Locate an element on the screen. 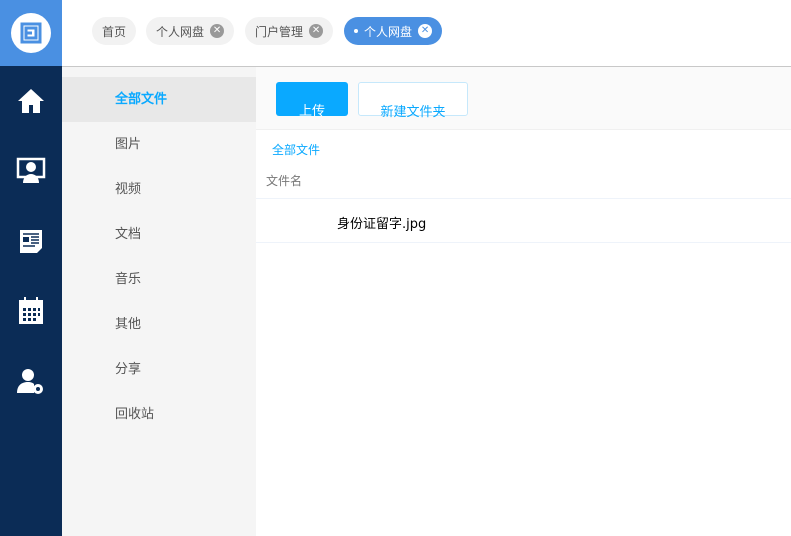 The image size is (791, 536). tab-personal-disk-active: 个人网盘 ✕ is located at coordinates (393, 31).